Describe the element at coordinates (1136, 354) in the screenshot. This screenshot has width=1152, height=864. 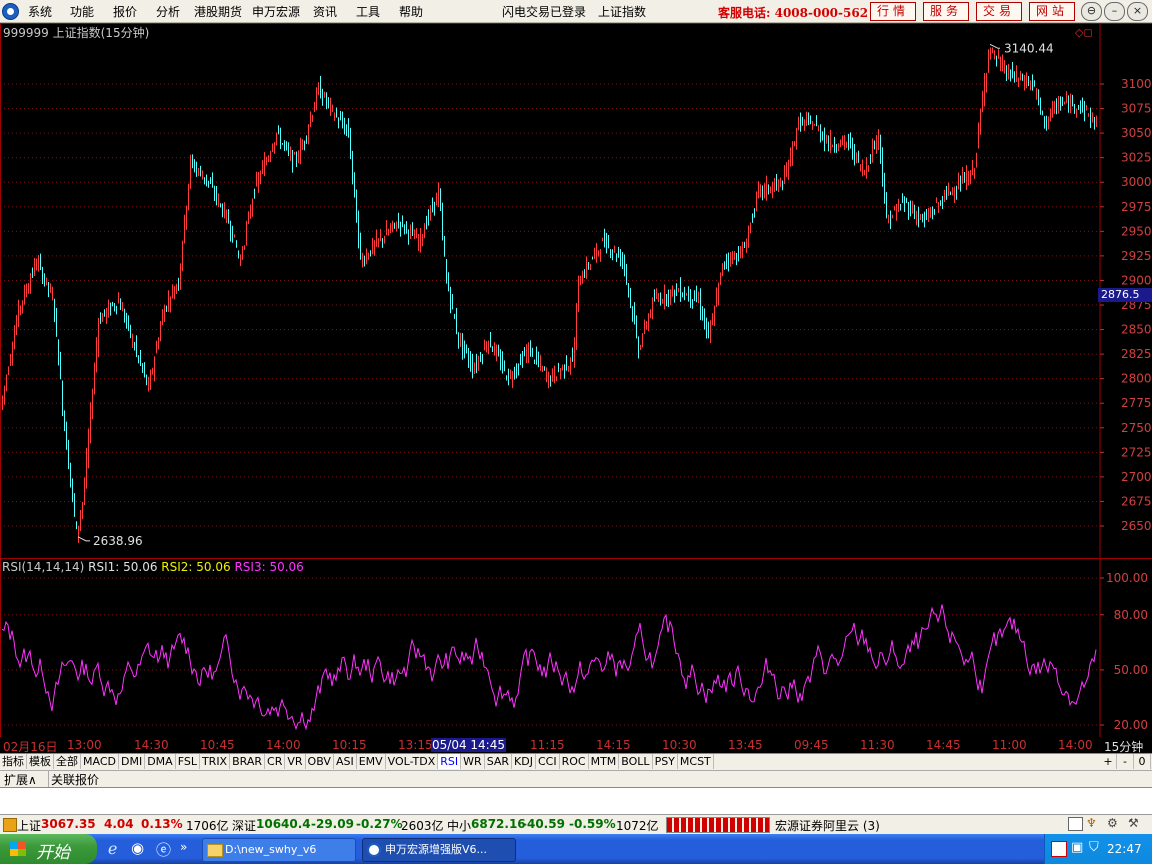
I see `y-tick-label: 2825` at that location.